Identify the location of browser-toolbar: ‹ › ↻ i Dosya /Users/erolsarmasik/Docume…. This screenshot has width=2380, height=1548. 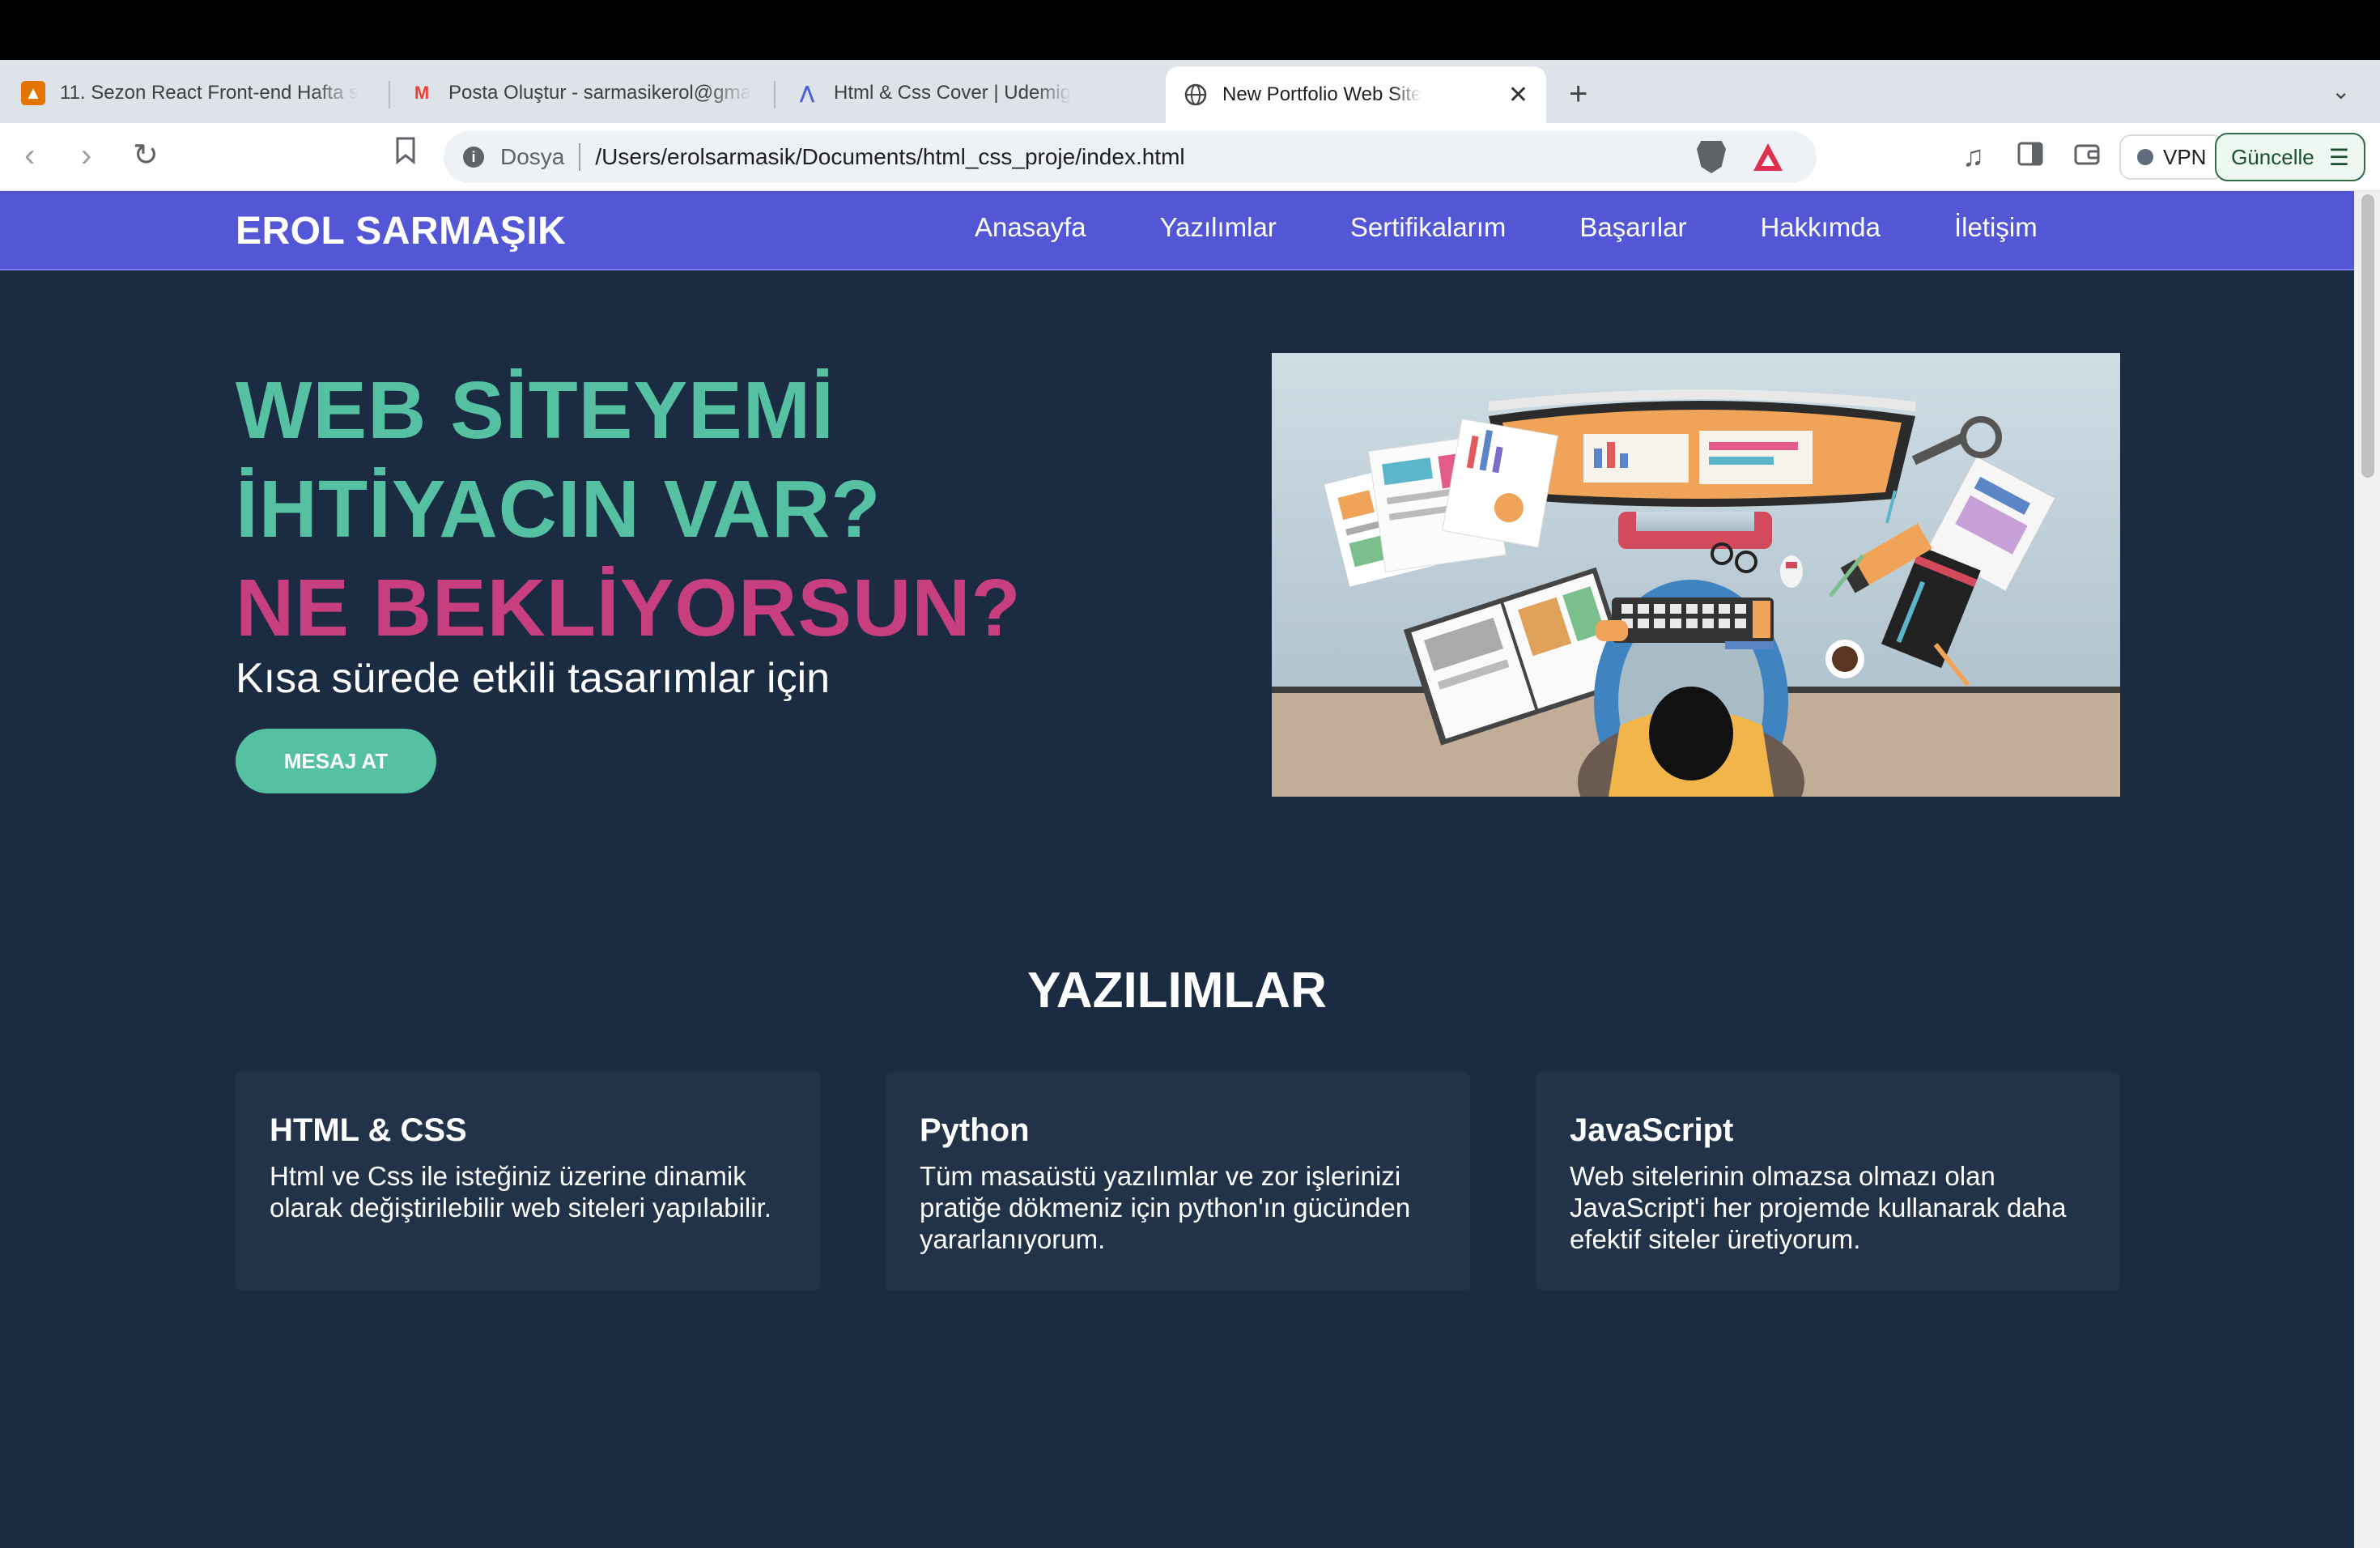
(1190, 157).